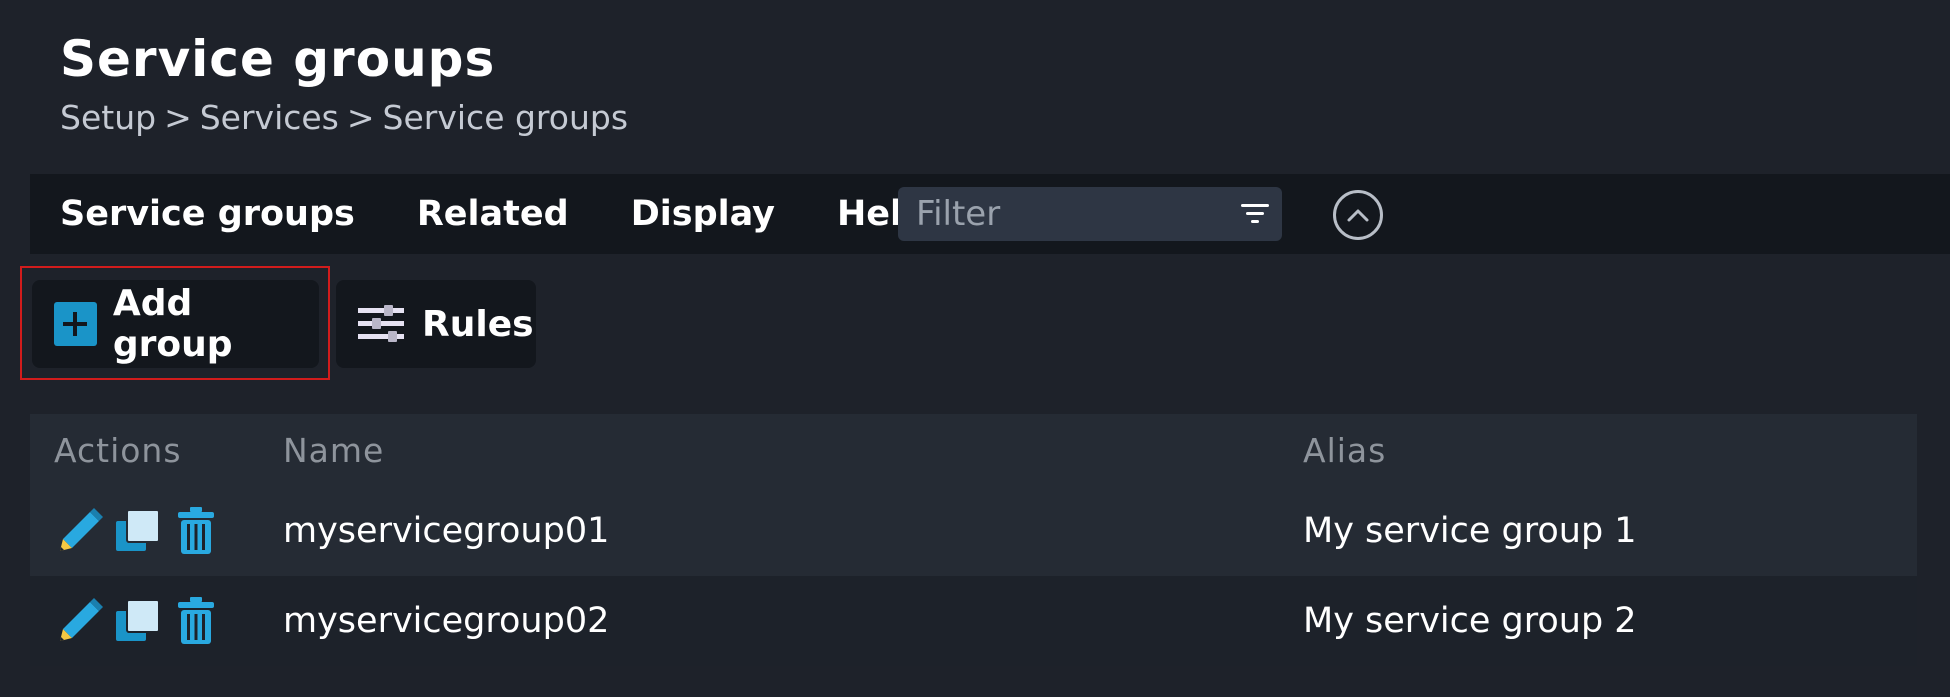 The width and height of the screenshot is (1950, 697). What do you see at coordinates (446, 531) in the screenshot?
I see `cell-name: myservicegroup01` at bounding box center [446, 531].